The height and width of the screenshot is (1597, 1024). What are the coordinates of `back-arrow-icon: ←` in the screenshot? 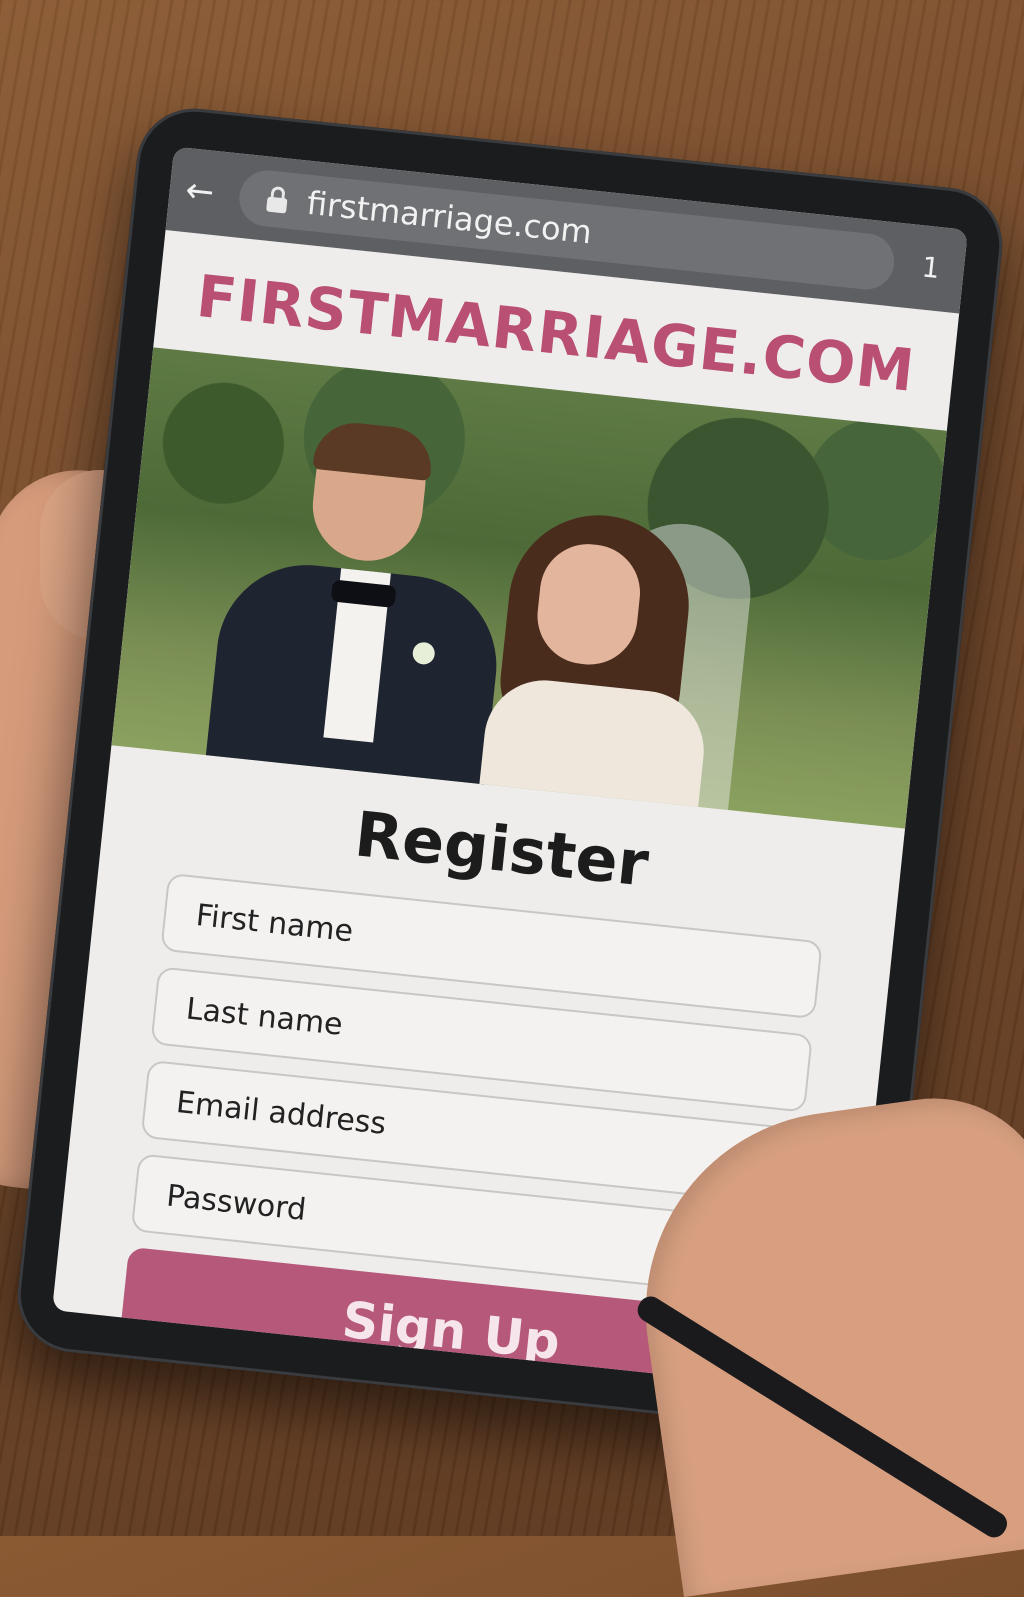 It's located at (200, 191).